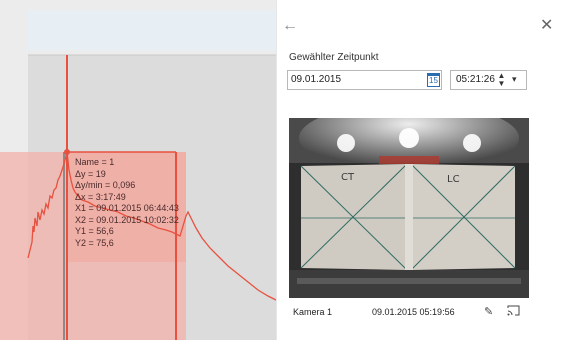 This screenshot has width=568, height=340. What do you see at coordinates (105, 185) in the screenshot?
I see `tooltip-delta-y-per-min: Δy/min = 0,096` at bounding box center [105, 185].